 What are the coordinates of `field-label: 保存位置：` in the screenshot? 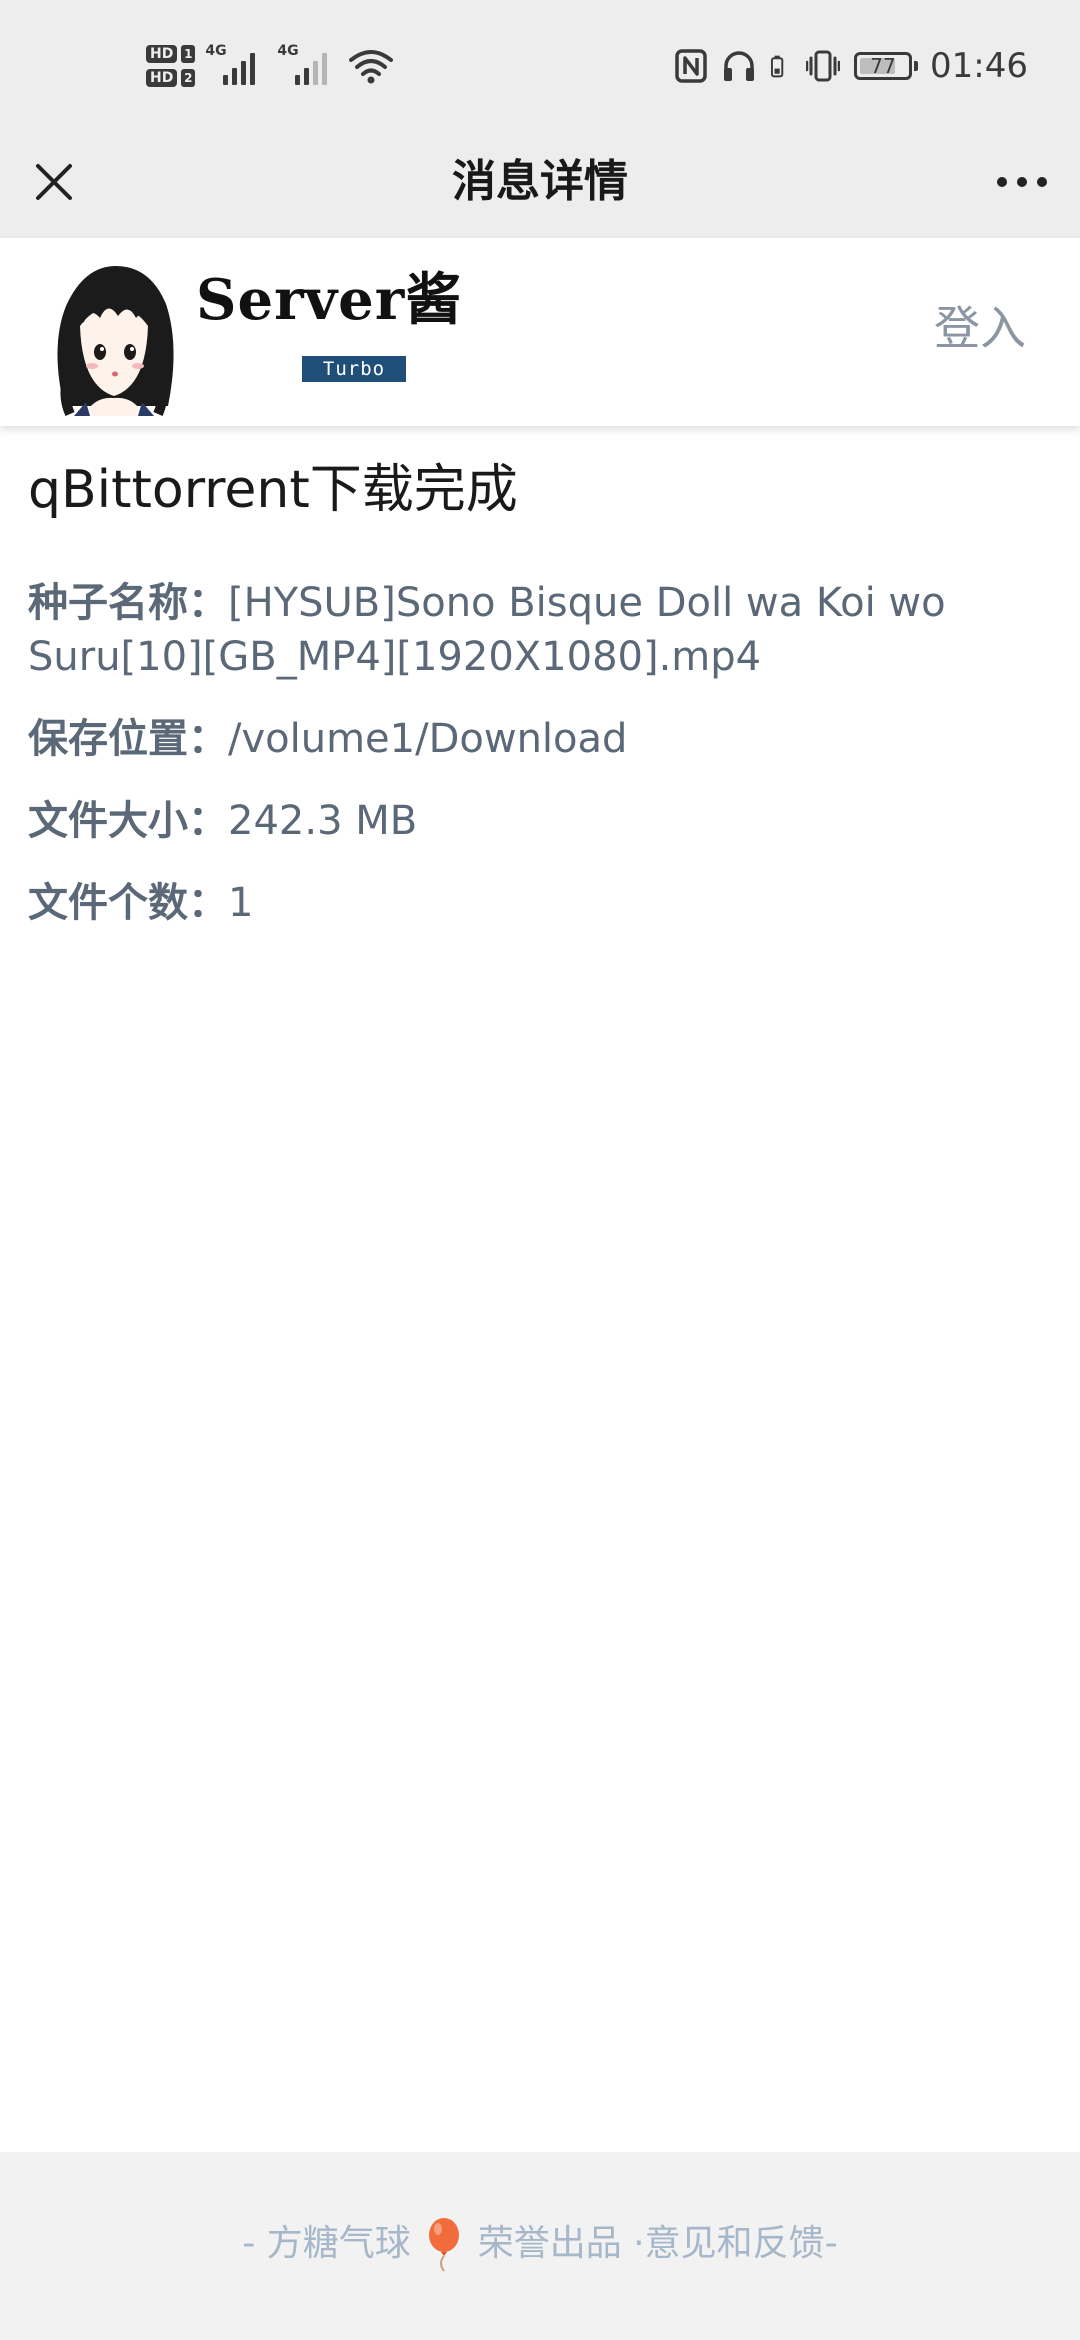 It's located at (128, 739).